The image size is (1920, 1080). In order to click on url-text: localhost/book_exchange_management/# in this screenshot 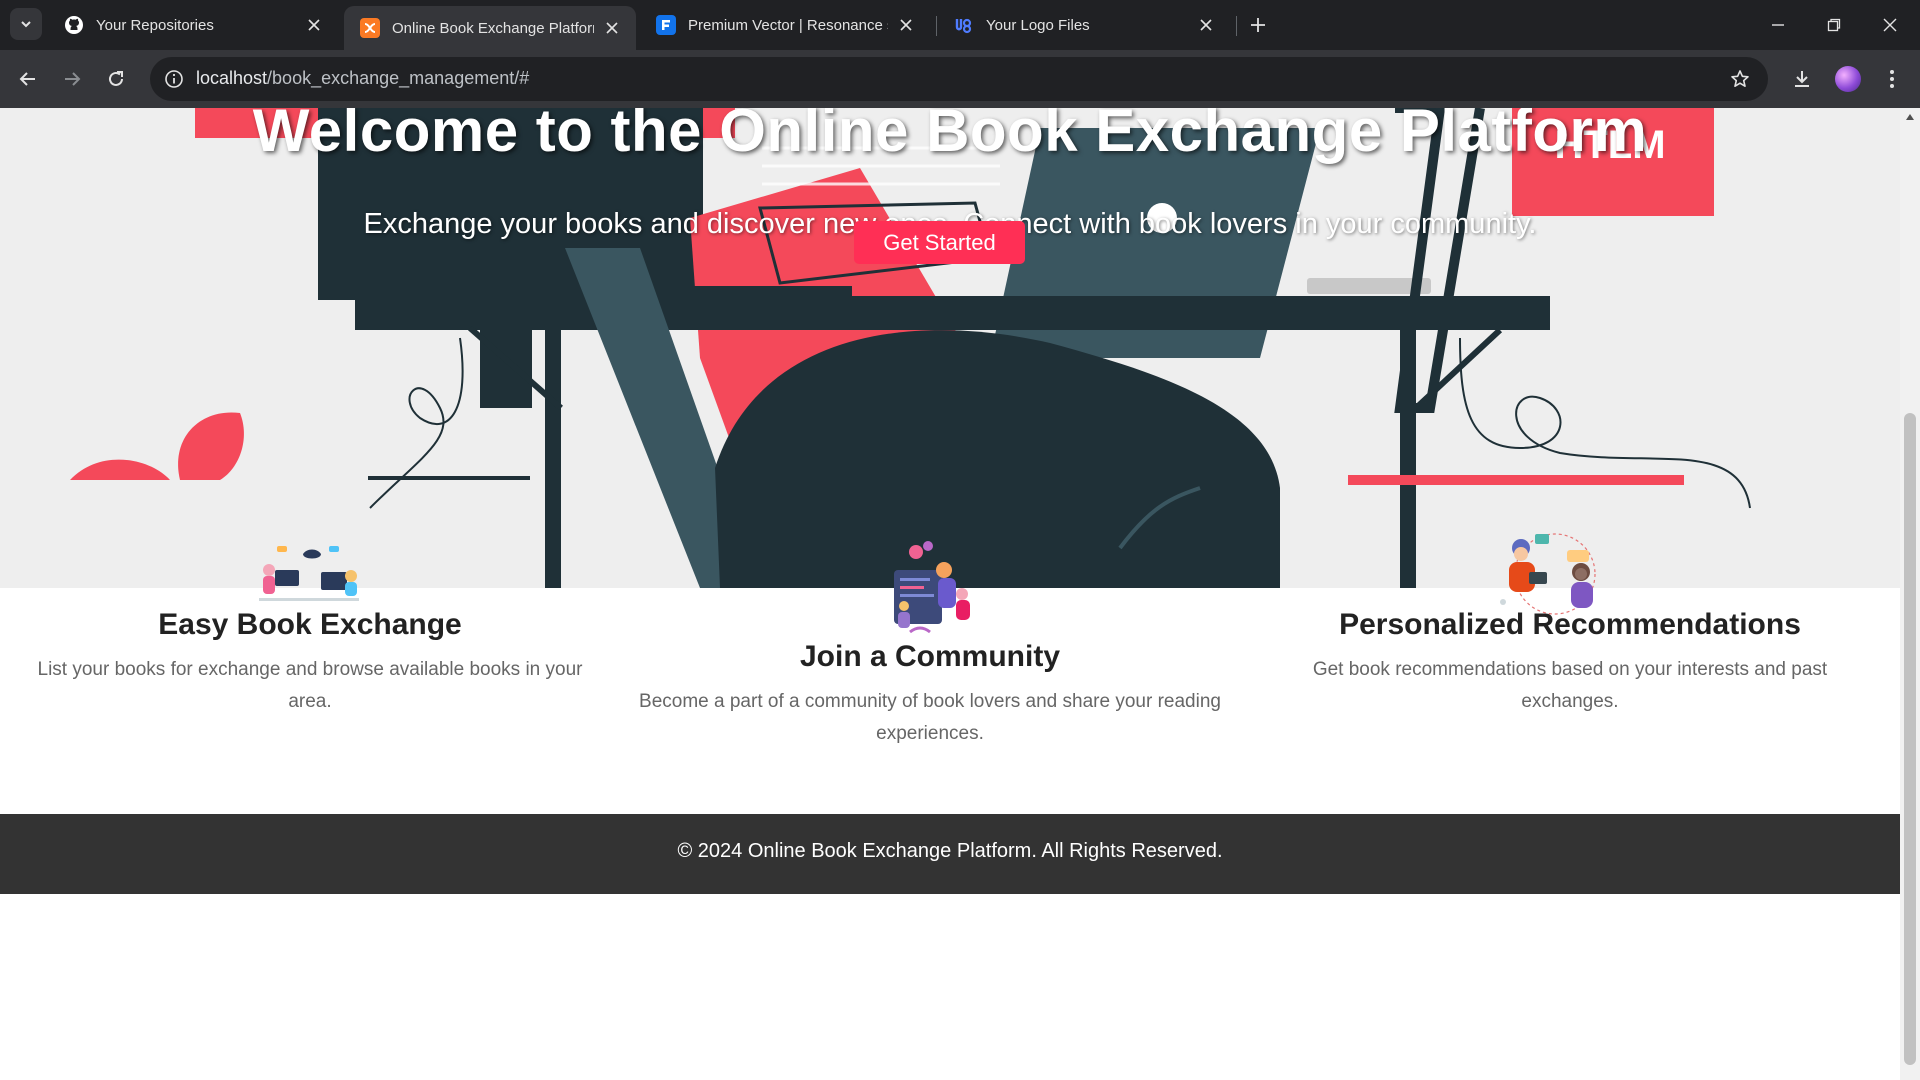, I will do `click(362, 78)`.